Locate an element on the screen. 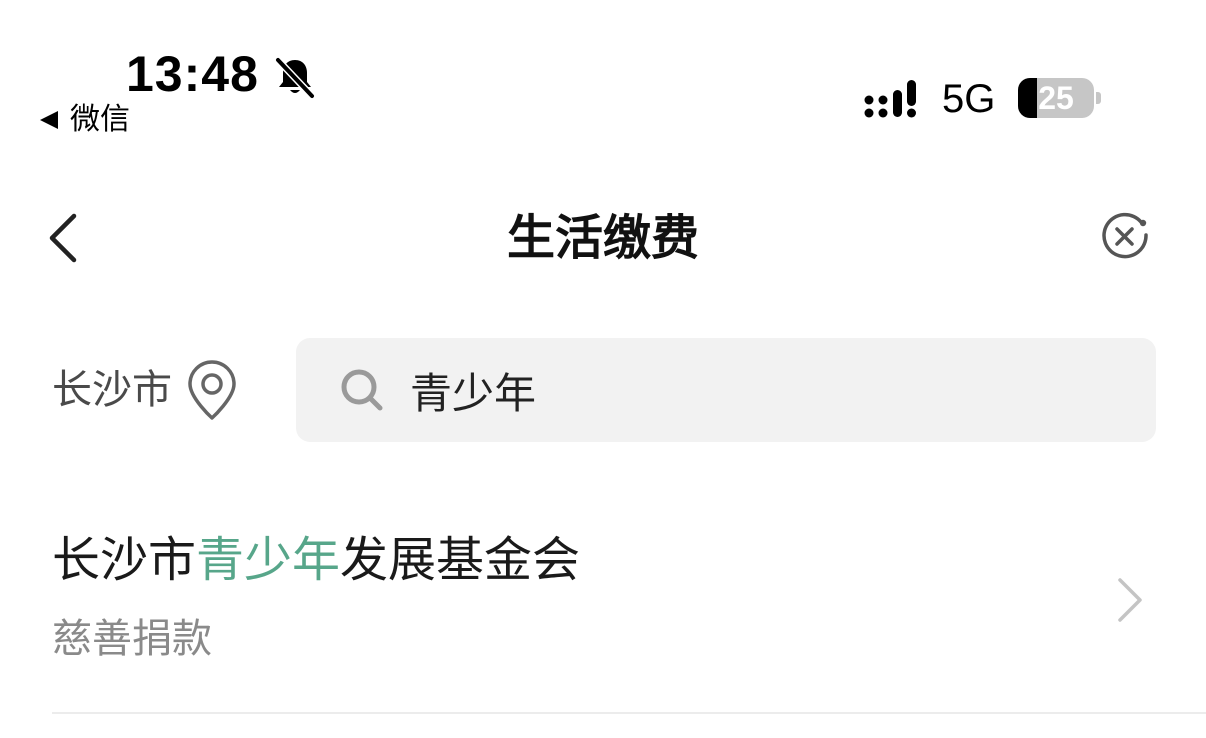 This screenshot has height=738, width=1206. back-to-app-link: 微信 is located at coordinates (84, 120).